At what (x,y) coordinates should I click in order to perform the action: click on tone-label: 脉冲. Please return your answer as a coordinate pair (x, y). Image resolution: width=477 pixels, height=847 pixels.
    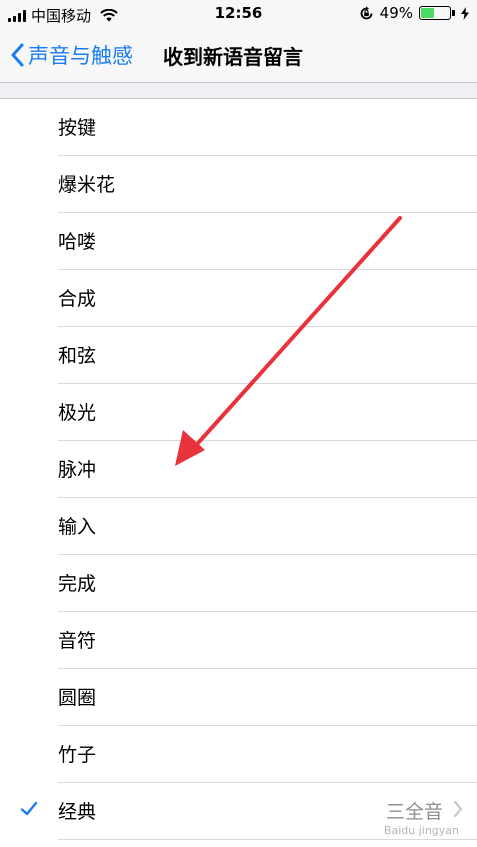
    Looking at the image, I should click on (77, 470).